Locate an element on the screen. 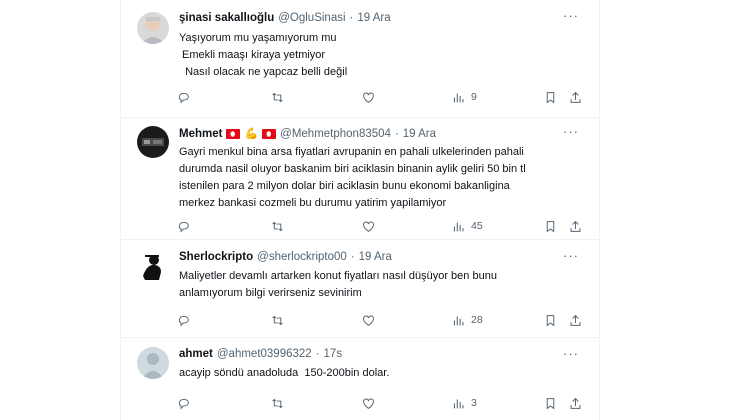  views-count: 45 is located at coordinates (477, 226).